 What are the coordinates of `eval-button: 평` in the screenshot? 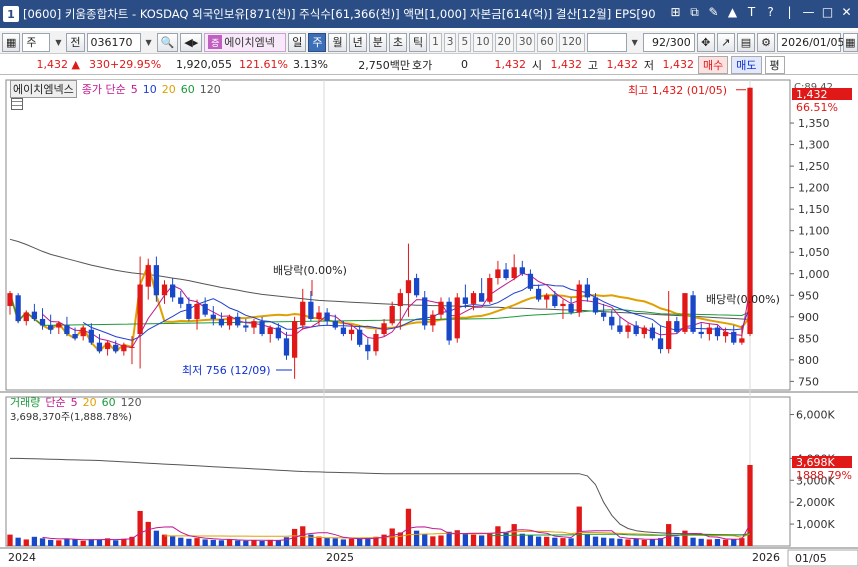 It's located at (774, 64).